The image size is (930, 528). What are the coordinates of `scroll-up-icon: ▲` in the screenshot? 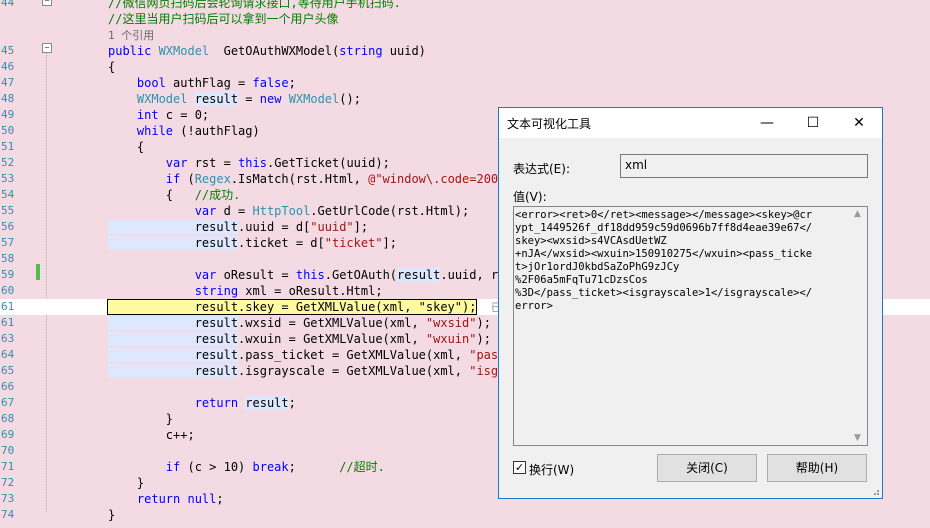 It's located at (857, 214).